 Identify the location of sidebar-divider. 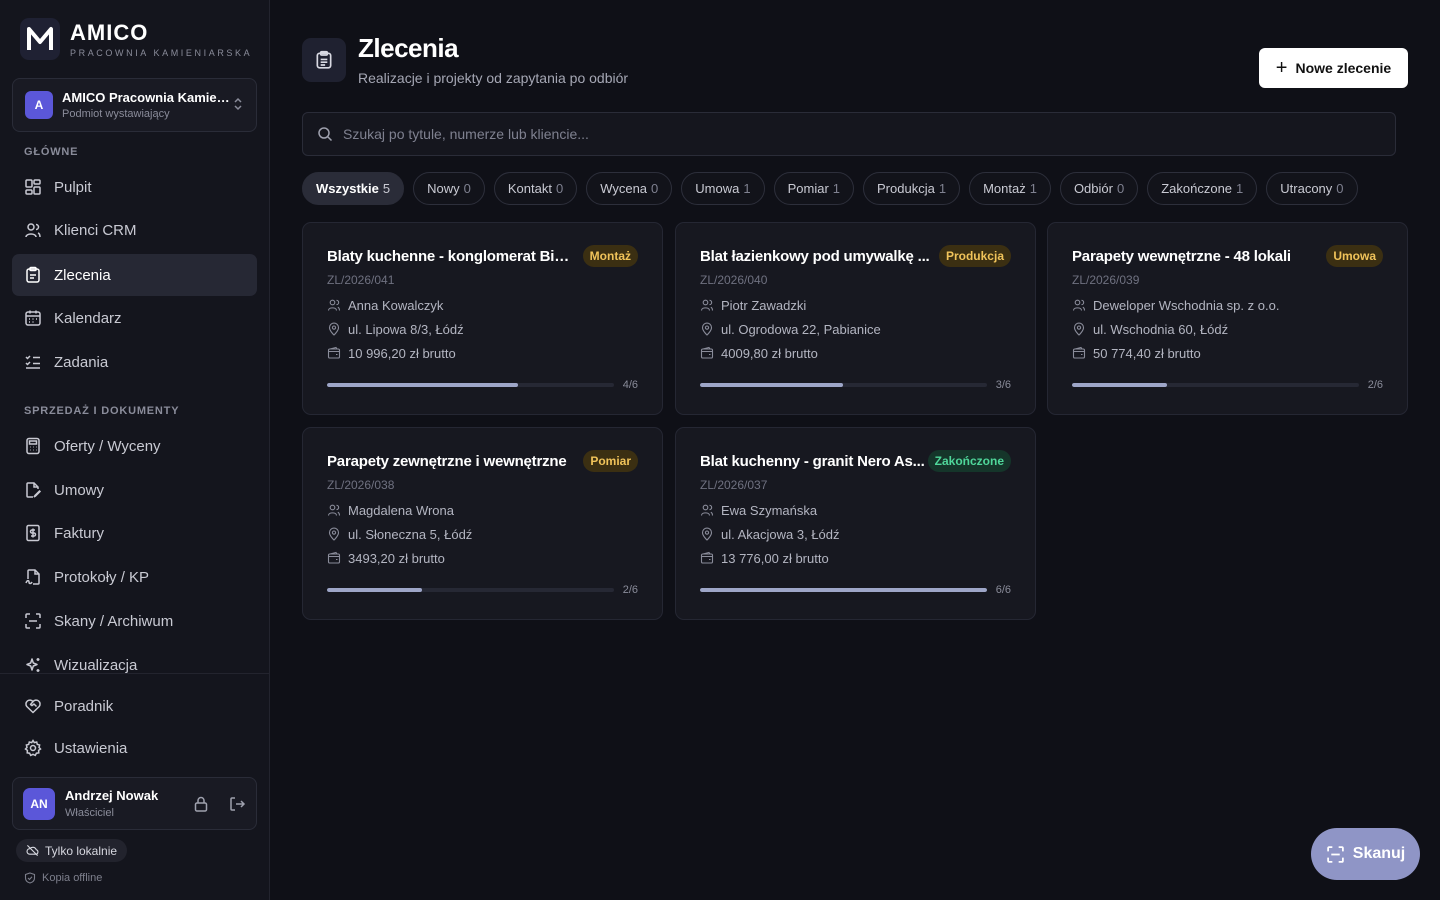
(135, 673).